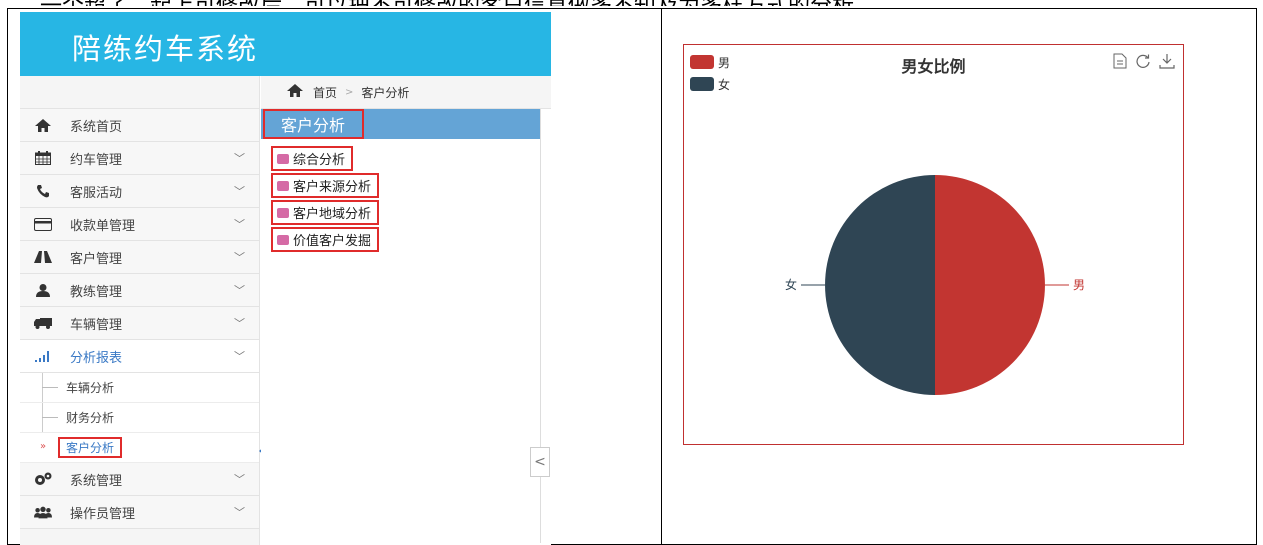 The height and width of the screenshot is (545, 1263). Describe the element at coordinates (139, 323) in the screenshot. I see `sidebar-item-vehicles: 车辆管理 ﹀` at that location.